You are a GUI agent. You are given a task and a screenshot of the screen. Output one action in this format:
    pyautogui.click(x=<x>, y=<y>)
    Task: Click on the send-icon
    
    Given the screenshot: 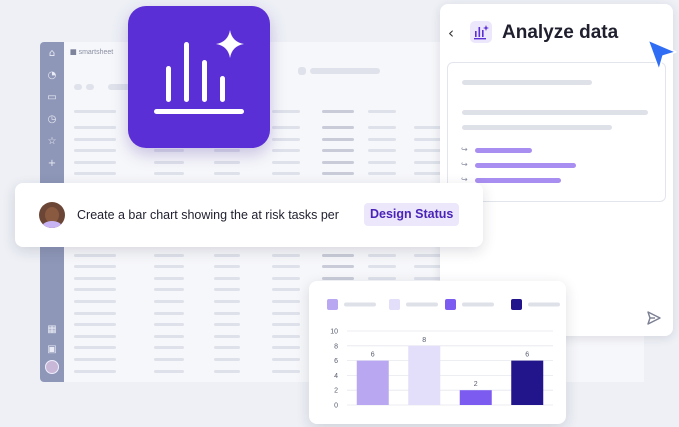 What is the action you would take?
    pyautogui.click(x=654, y=318)
    